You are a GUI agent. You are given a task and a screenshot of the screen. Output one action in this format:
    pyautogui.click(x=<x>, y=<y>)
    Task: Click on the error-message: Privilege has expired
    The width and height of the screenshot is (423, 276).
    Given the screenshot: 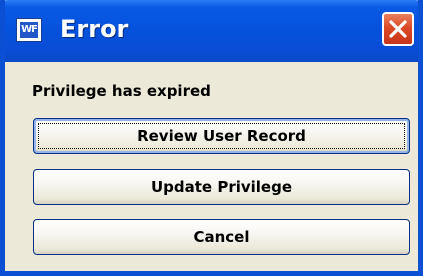 What is the action you would take?
    pyautogui.click(x=121, y=91)
    